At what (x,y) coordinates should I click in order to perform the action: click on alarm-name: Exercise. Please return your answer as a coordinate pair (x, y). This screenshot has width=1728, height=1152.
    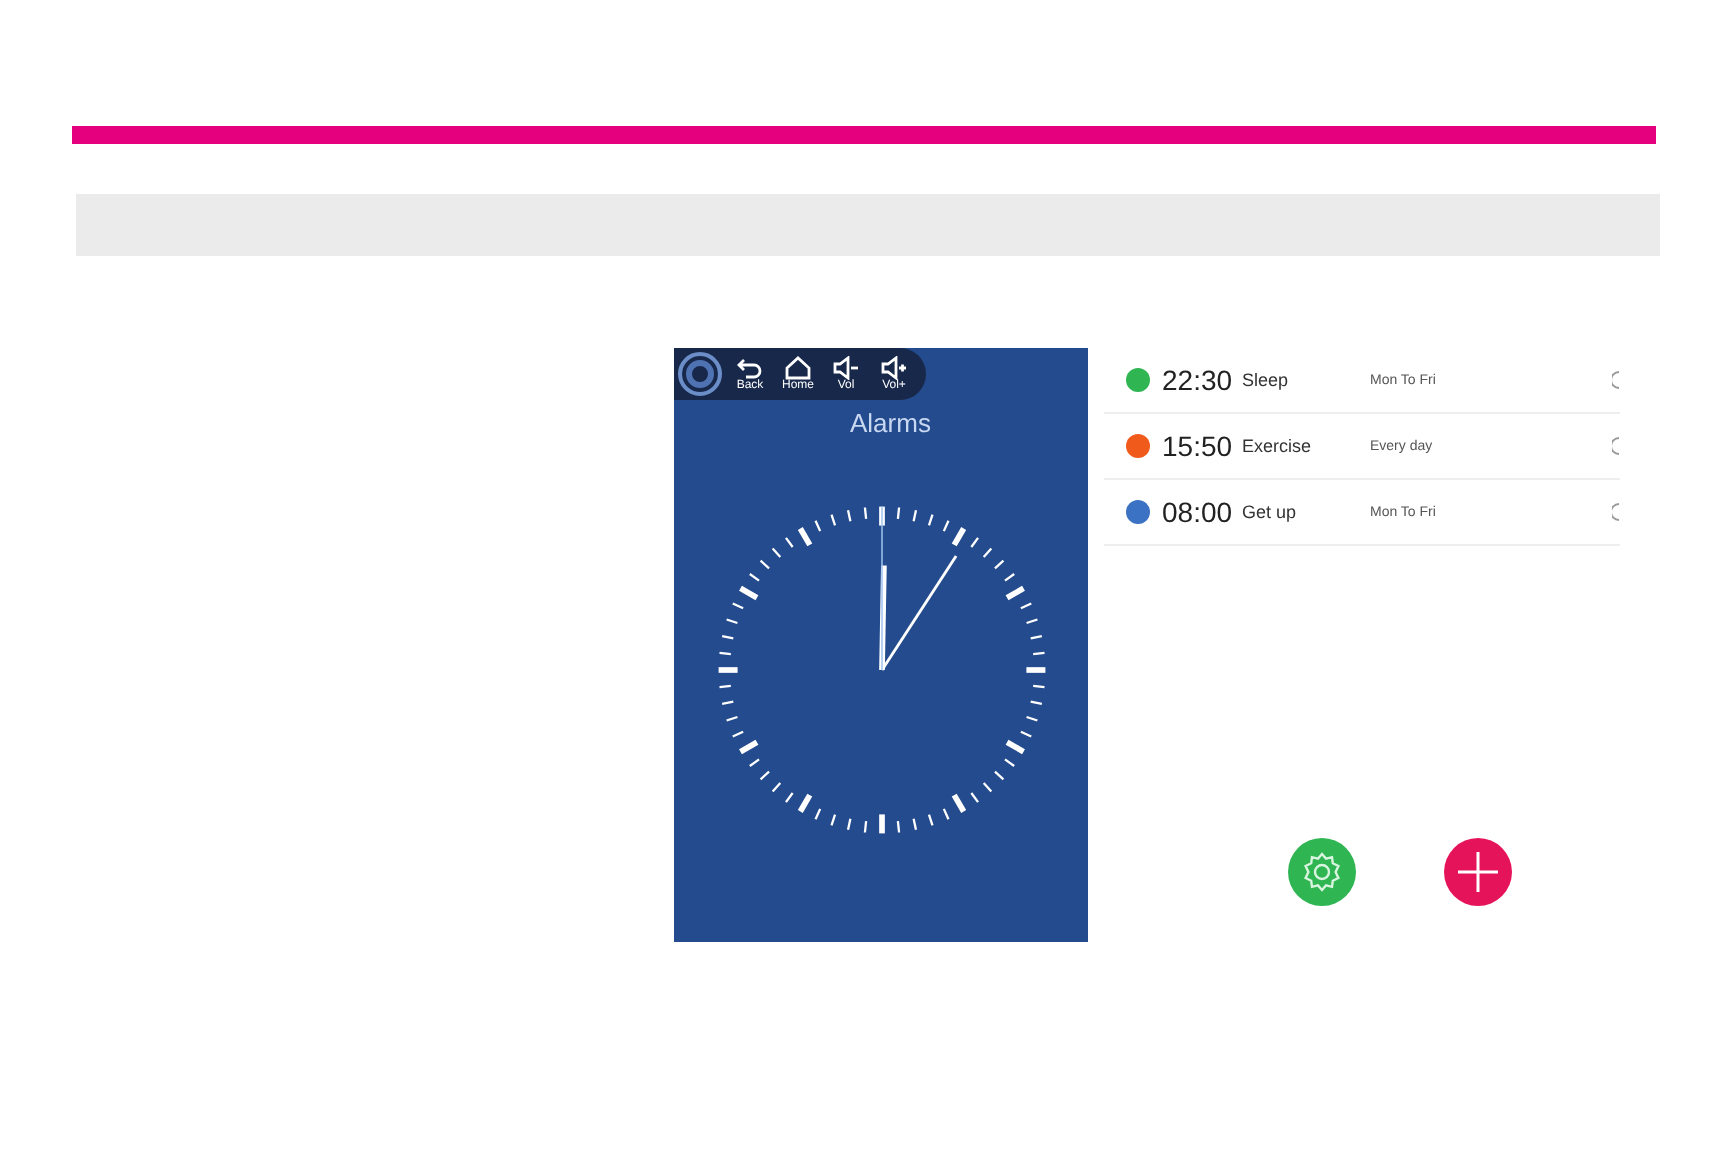
    Looking at the image, I should click on (1278, 446).